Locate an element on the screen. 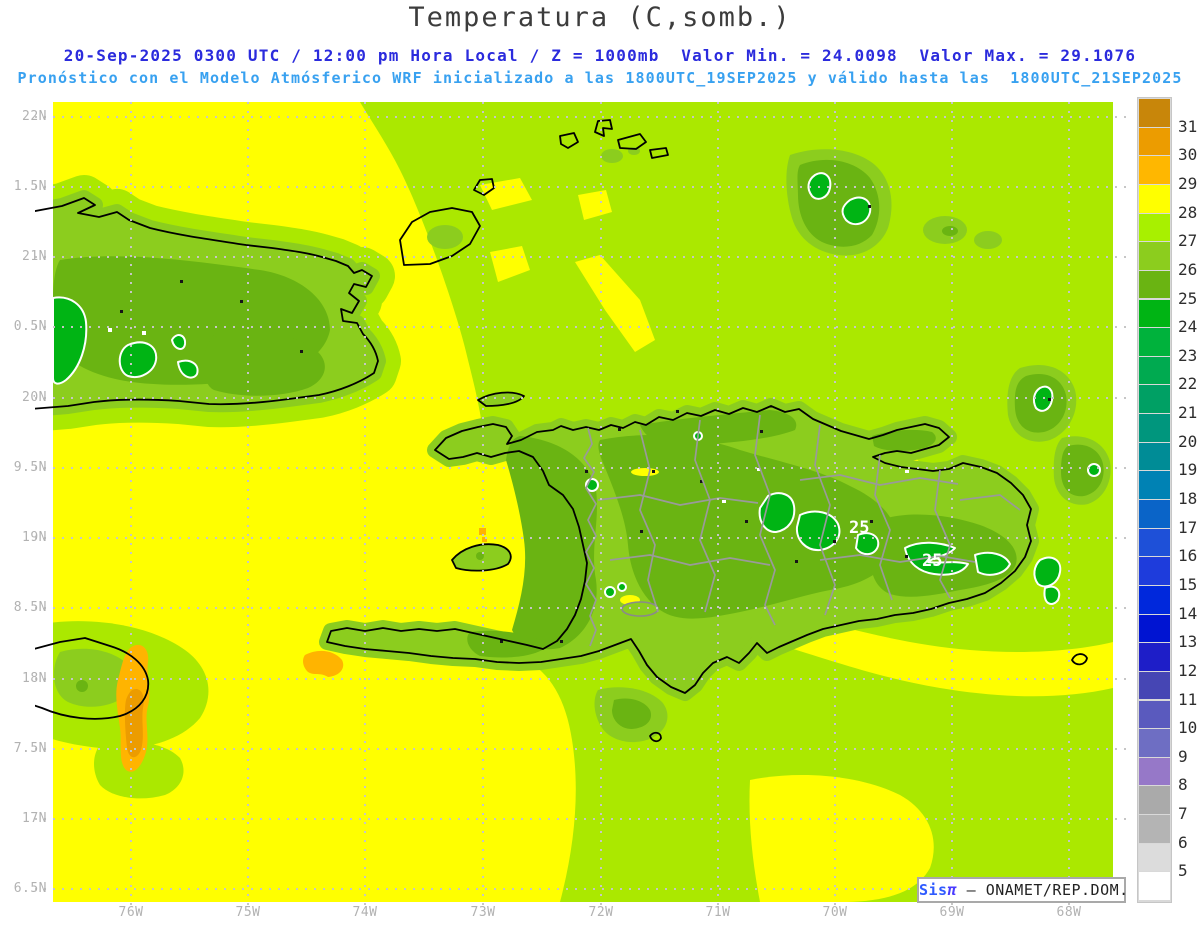 This screenshot has height=927, width=1200. lat-tick-label: 22N is located at coordinates (34, 116).